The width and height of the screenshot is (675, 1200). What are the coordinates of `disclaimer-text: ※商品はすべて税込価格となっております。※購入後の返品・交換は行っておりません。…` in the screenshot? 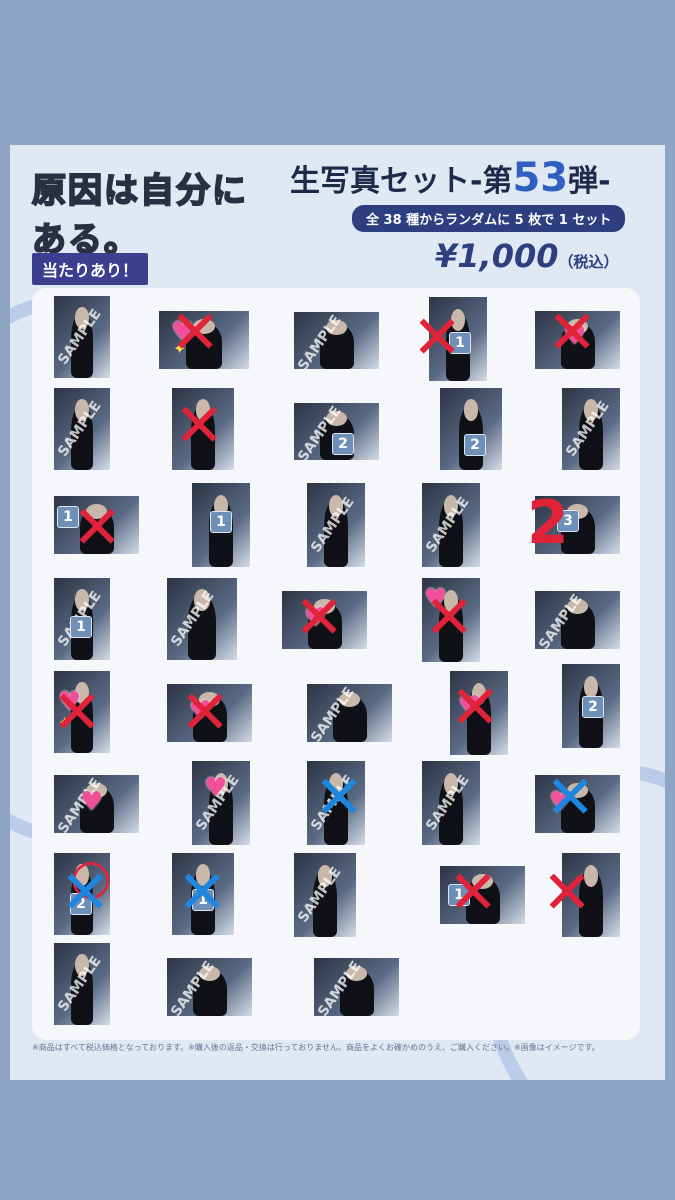 It's located at (316, 1047).